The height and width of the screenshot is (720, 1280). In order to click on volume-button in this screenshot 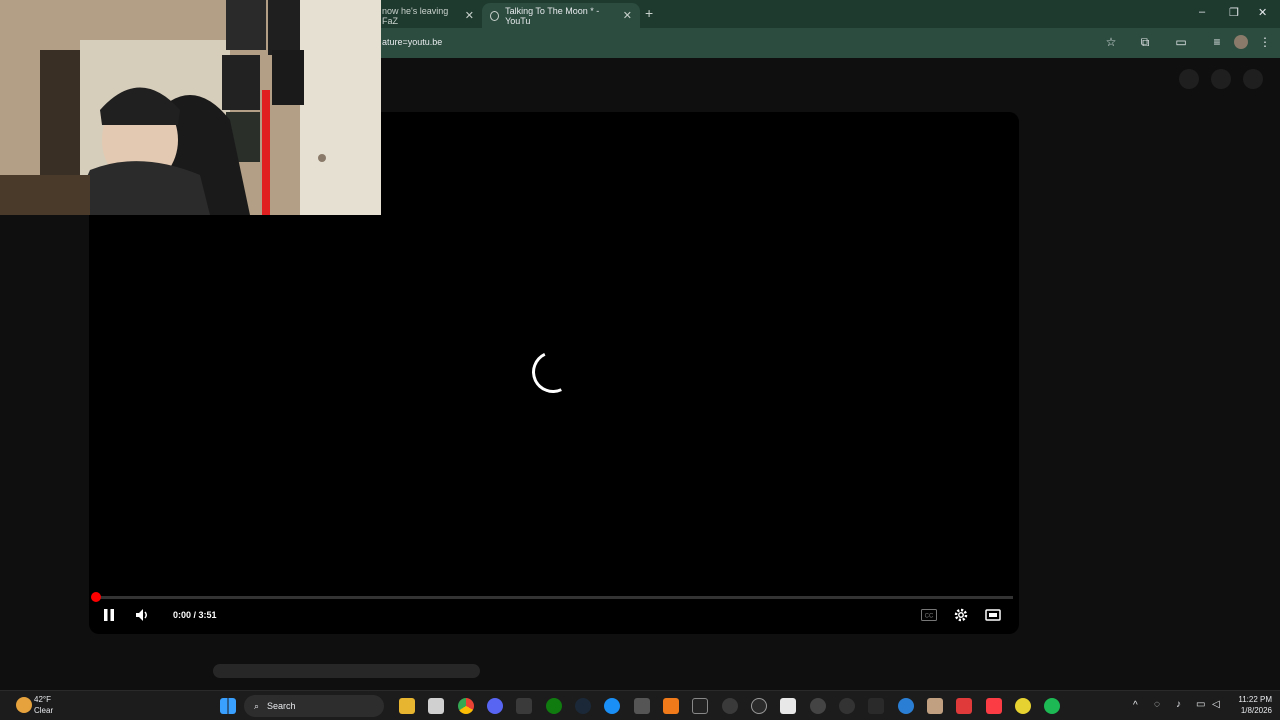, I will do `click(143, 615)`.